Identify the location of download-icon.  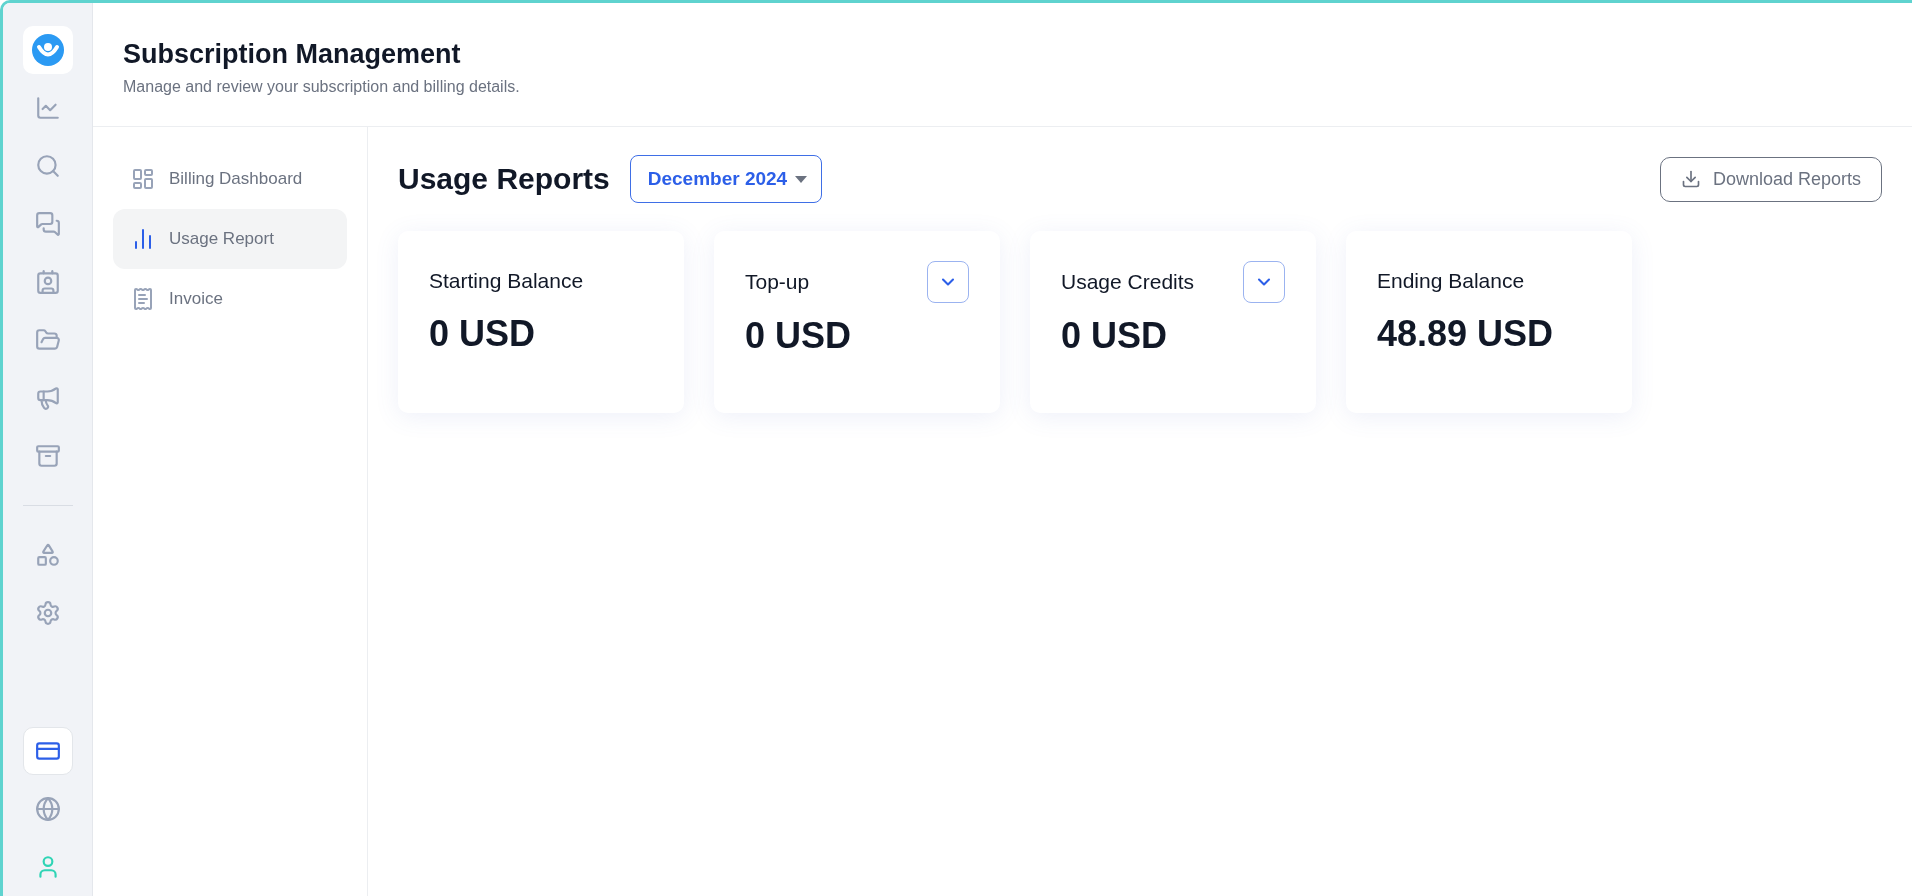
(1690, 179).